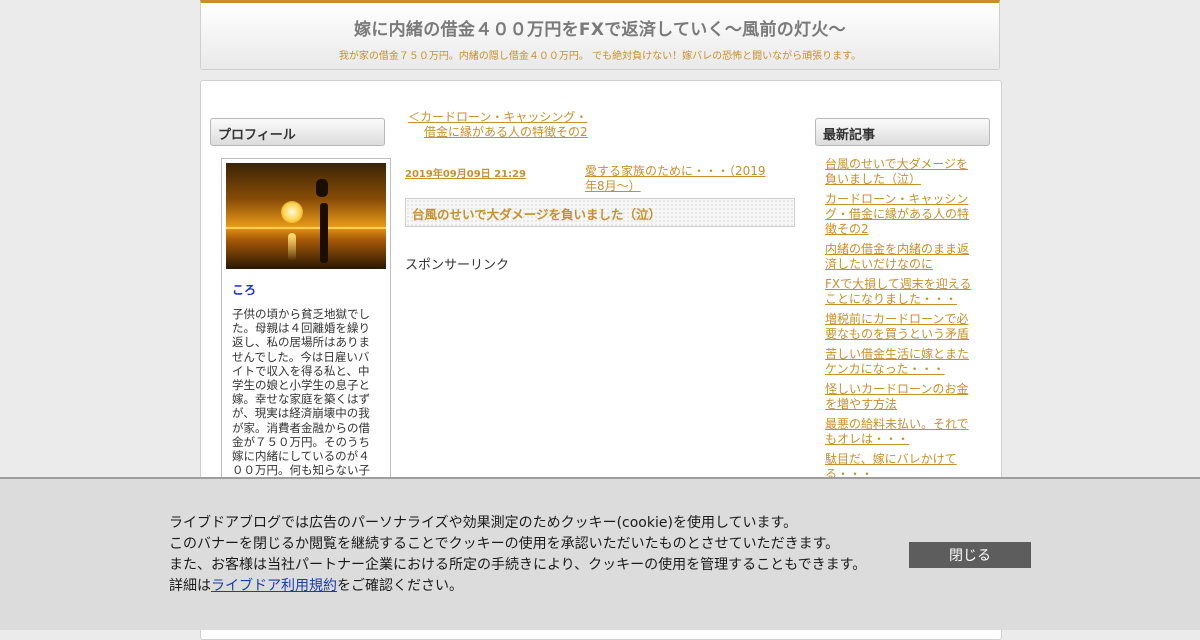  I want to click on recent-article-item: 最悪の給料未払い。それでもオレは・・・, so click(900, 432).